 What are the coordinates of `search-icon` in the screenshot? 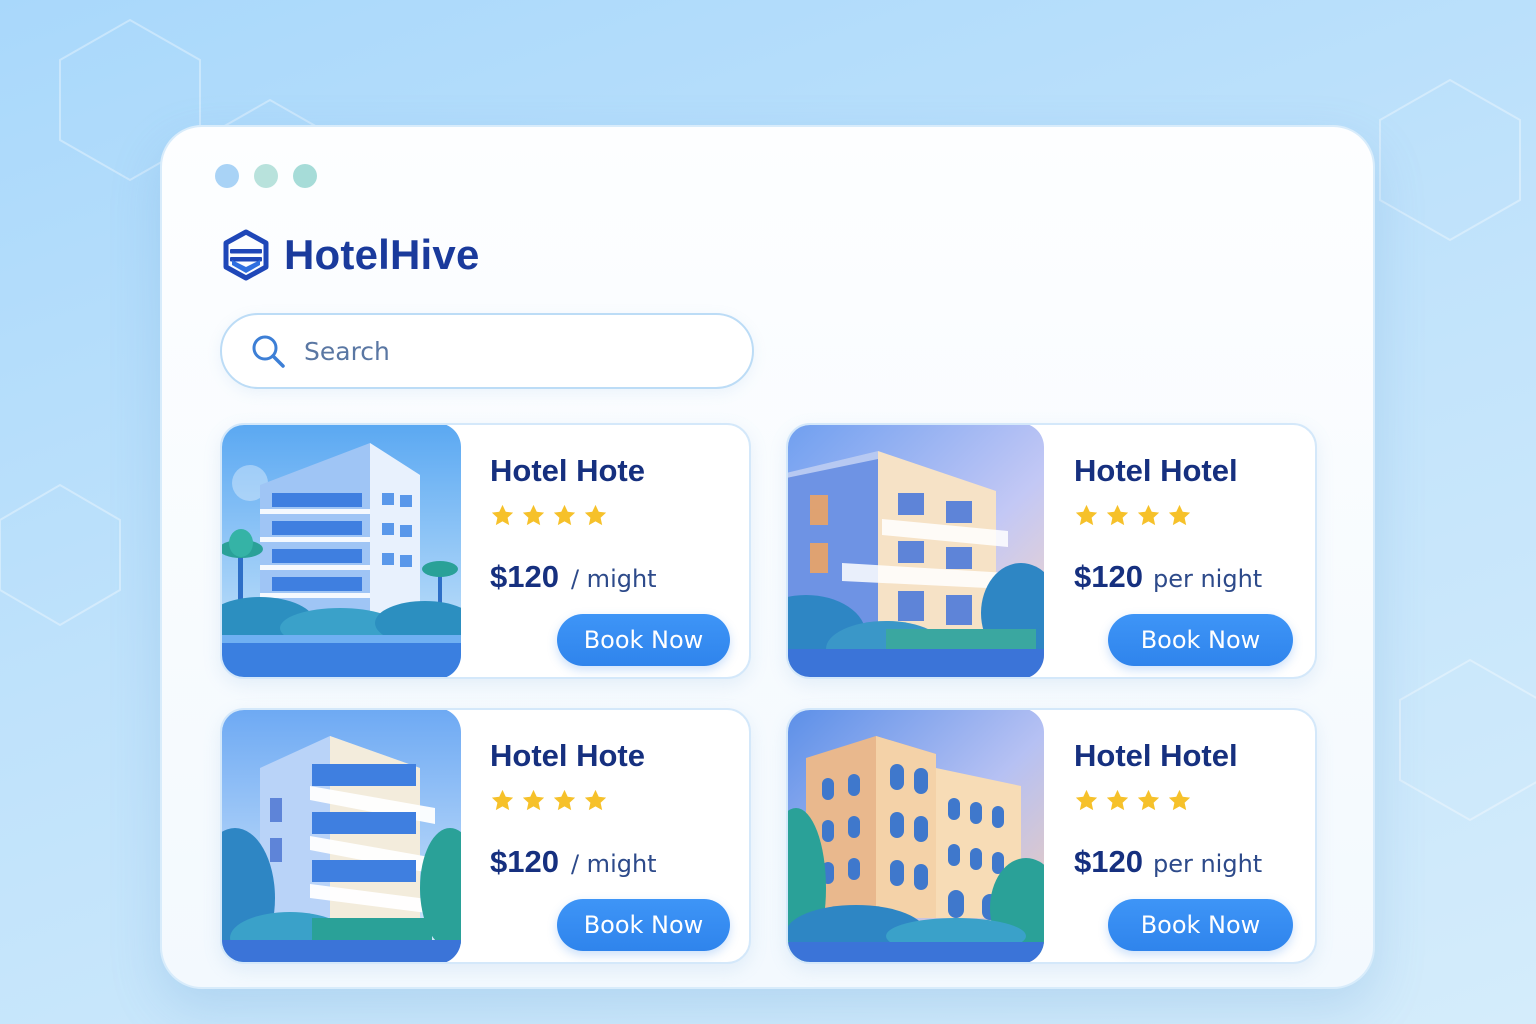 It's located at (268, 351).